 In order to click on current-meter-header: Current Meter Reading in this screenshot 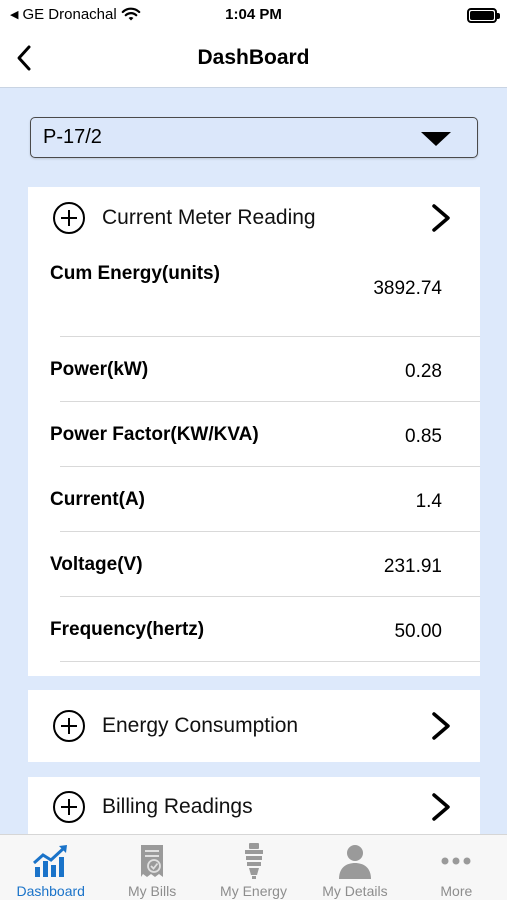, I will do `click(254, 218)`.